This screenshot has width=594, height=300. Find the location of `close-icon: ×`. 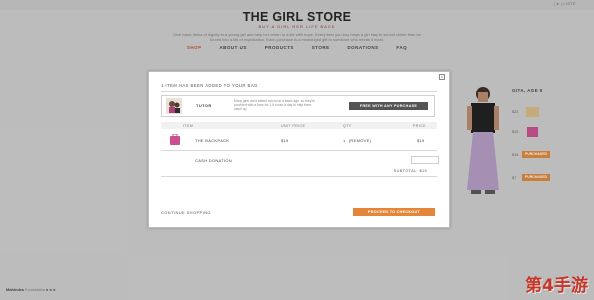

close-icon: × is located at coordinates (442, 77).